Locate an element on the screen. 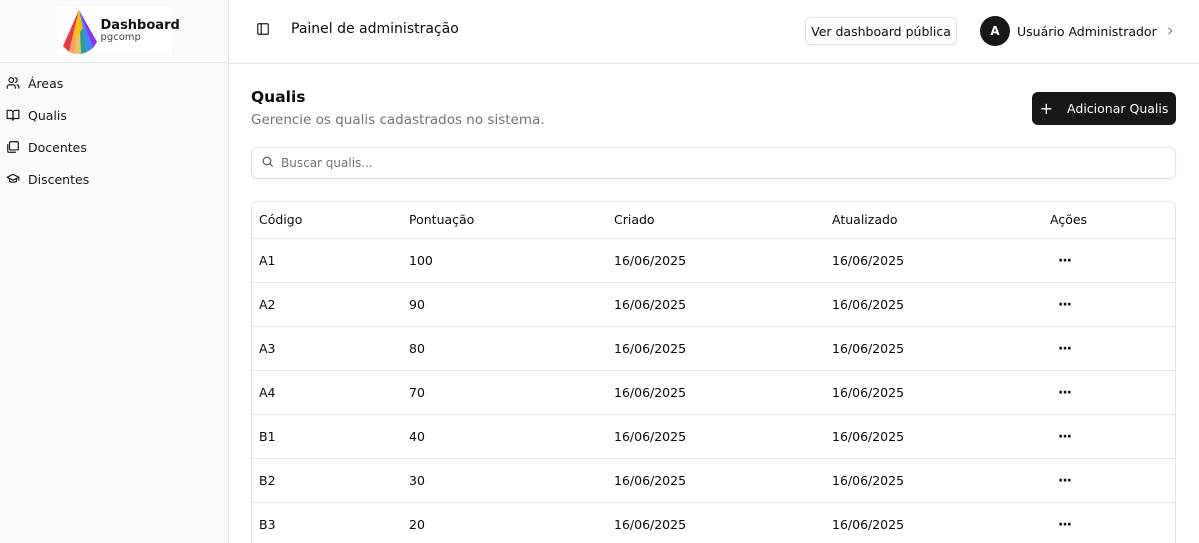 The width and height of the screenshot is (1199, 543). add-qualis-label: Adicionar Qualis is located at coordinates (1118, 108).